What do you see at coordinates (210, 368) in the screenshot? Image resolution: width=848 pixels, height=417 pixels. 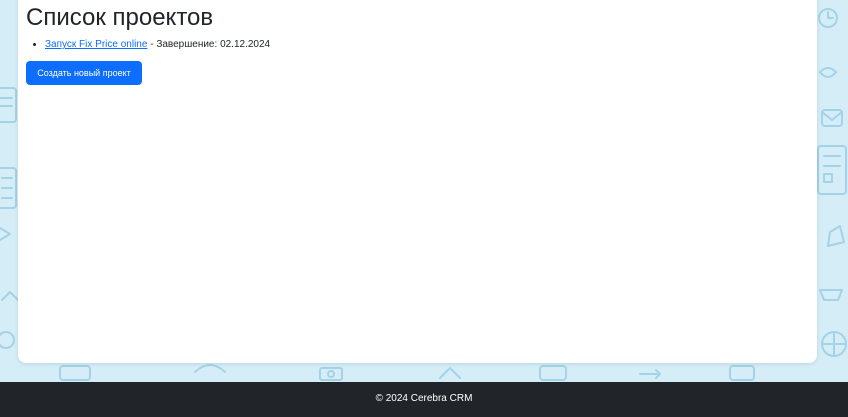 I see `doodle-arc` at bounding box center [210, 368].